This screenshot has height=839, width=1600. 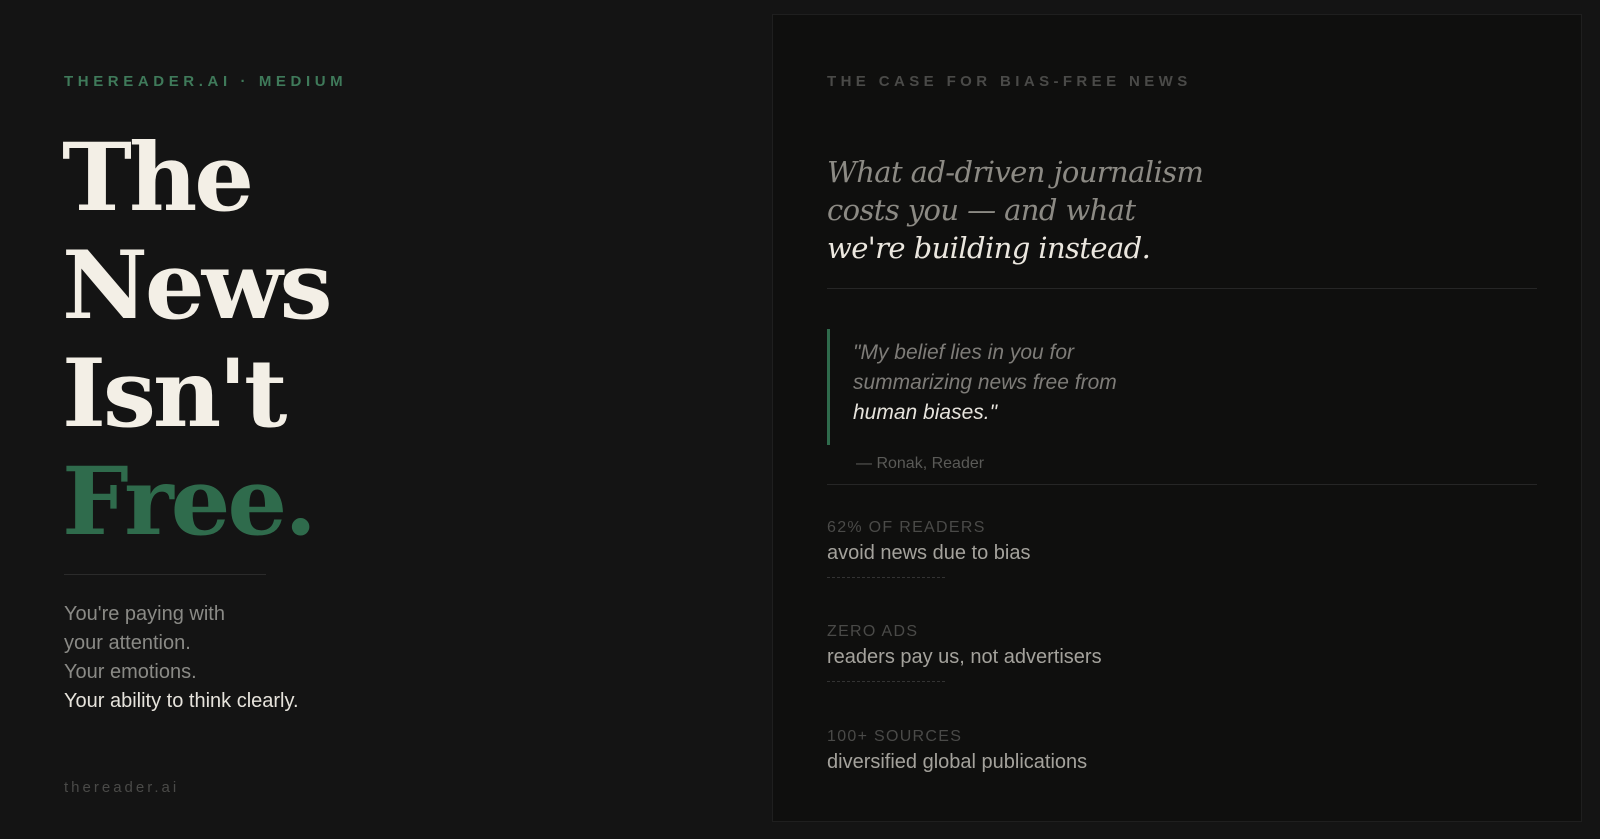 I want to click on section-eyebrow: THE CASE FOR BIAS-FREE NEWS, so click(x=1009, y=81).